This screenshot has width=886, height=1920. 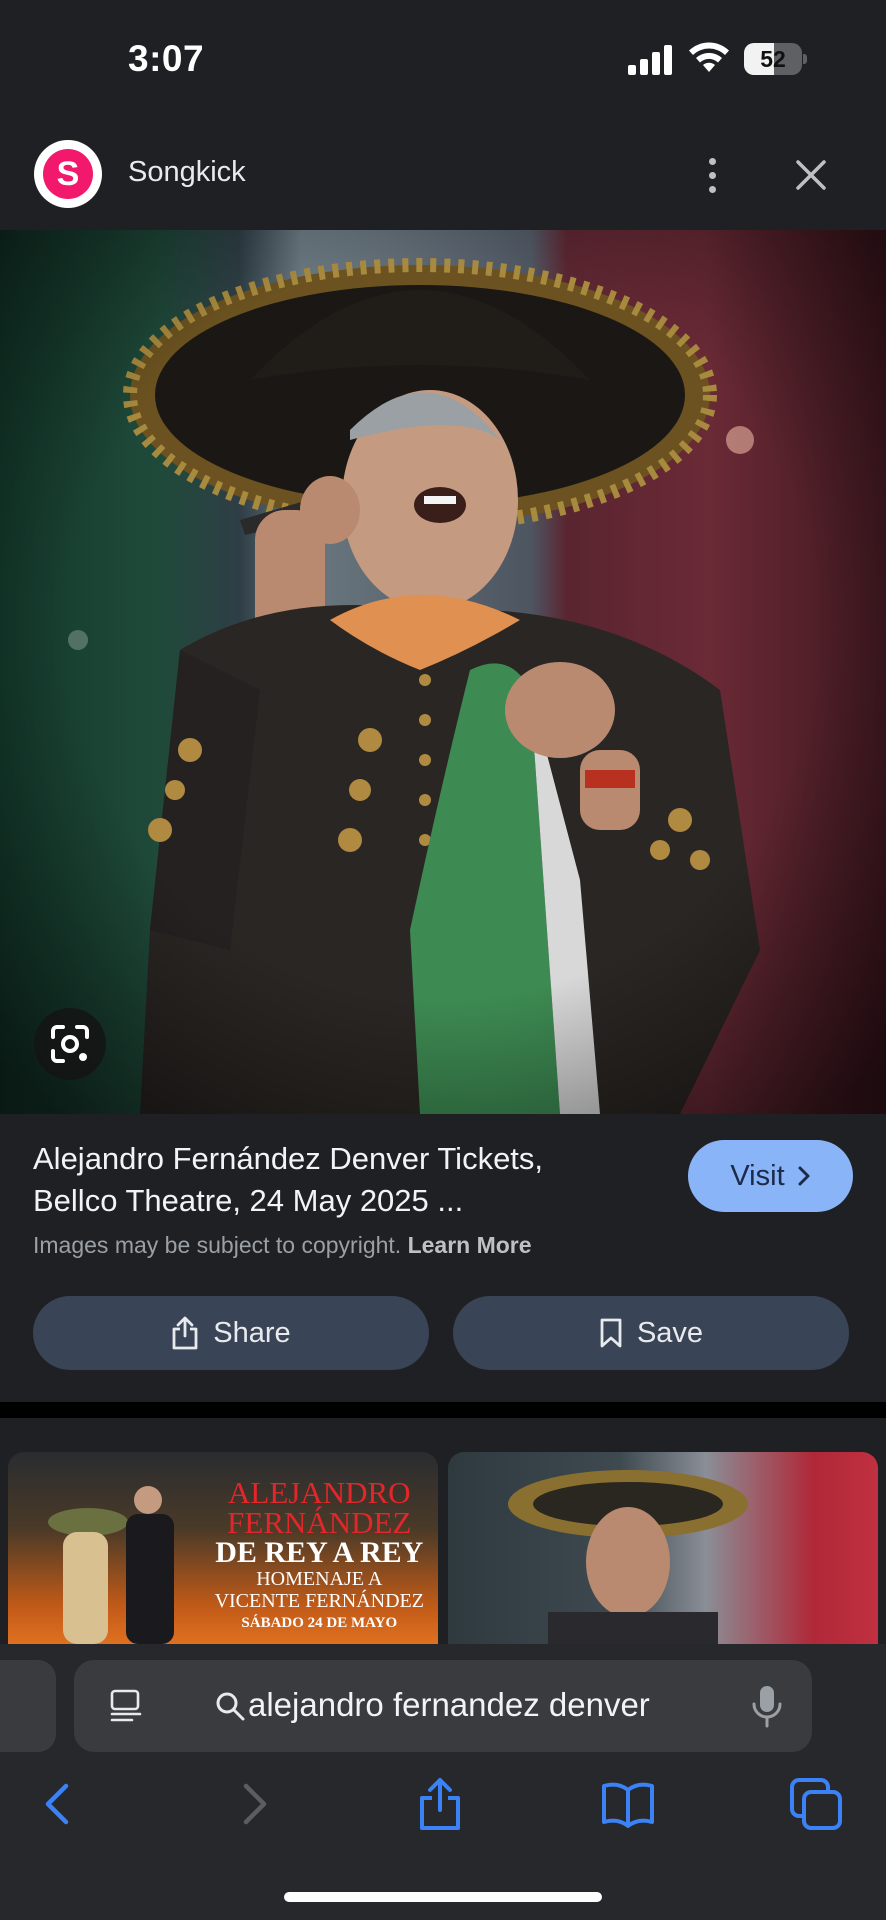 I want to click on browser-share-icon, so click(x=440, y=1804).